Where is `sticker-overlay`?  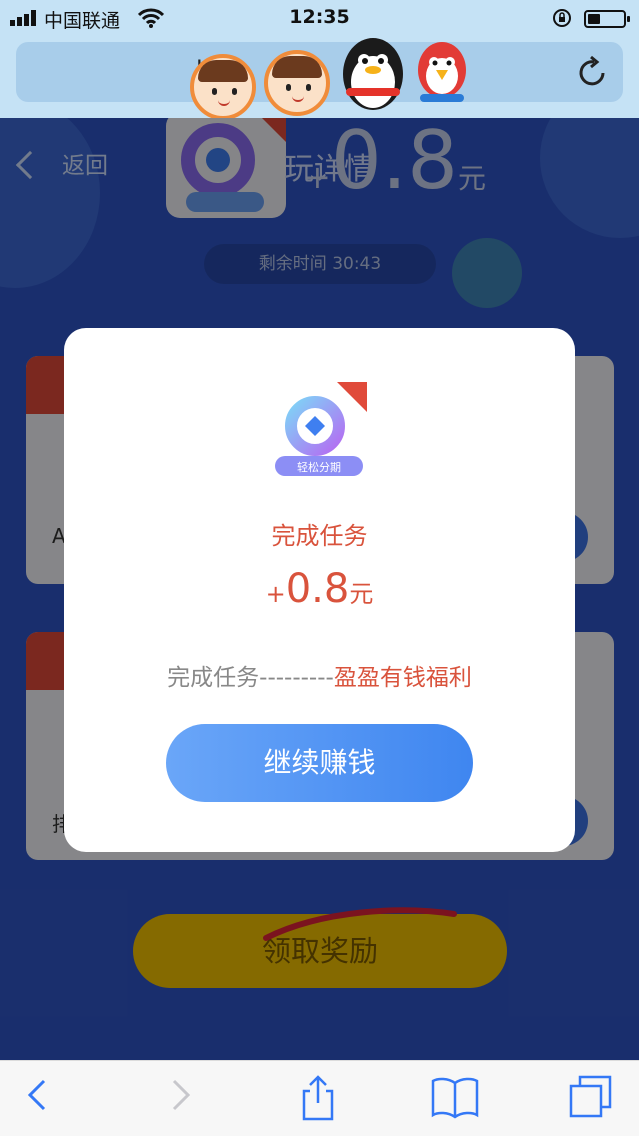 sticker-overlay is located at coordinates (340, 81).